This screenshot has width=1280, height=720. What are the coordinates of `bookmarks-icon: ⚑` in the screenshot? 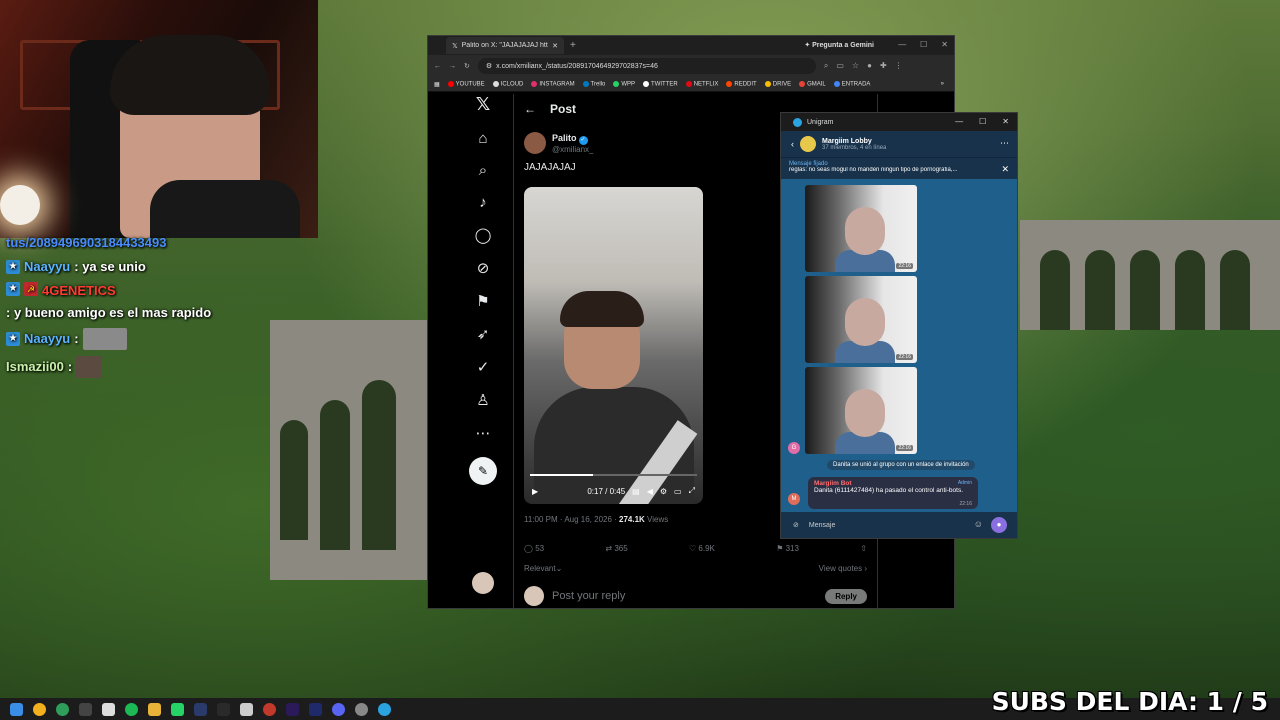 It's located at (482, 301).